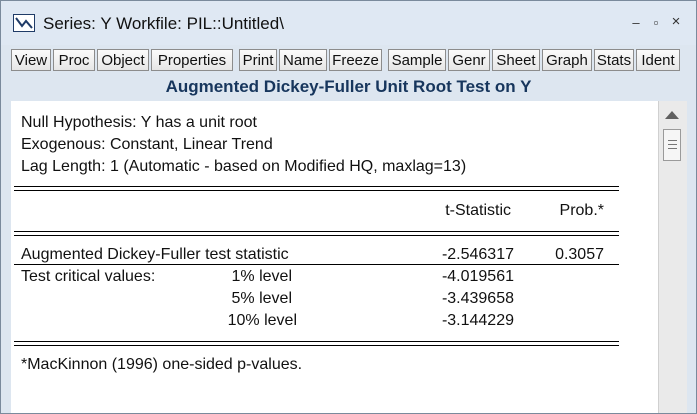  Describe the element at coordinates (258, 60) in the screenshot. I see `print-button: Print` at that location.